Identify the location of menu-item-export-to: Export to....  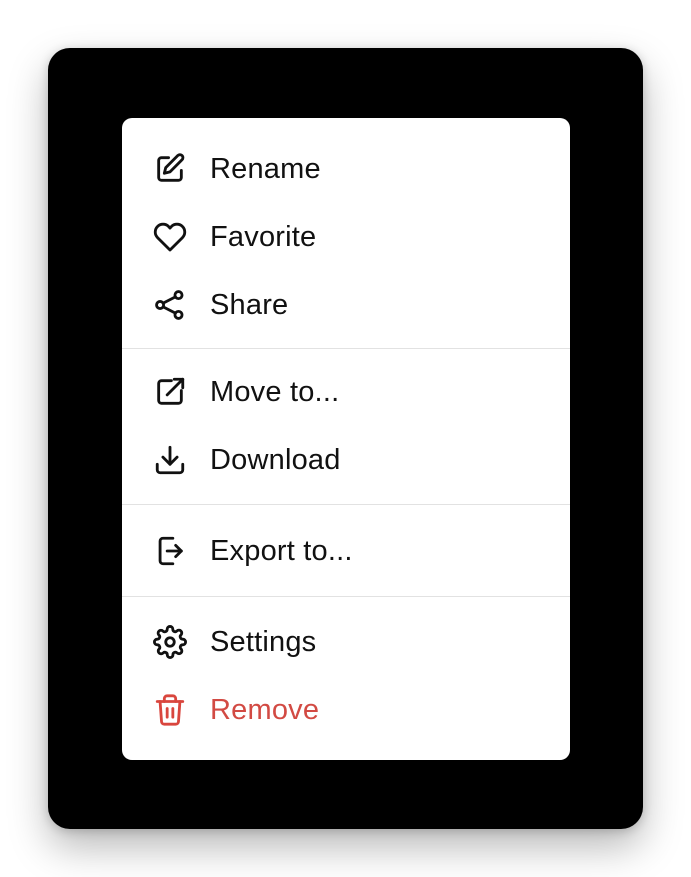
(346, 551).